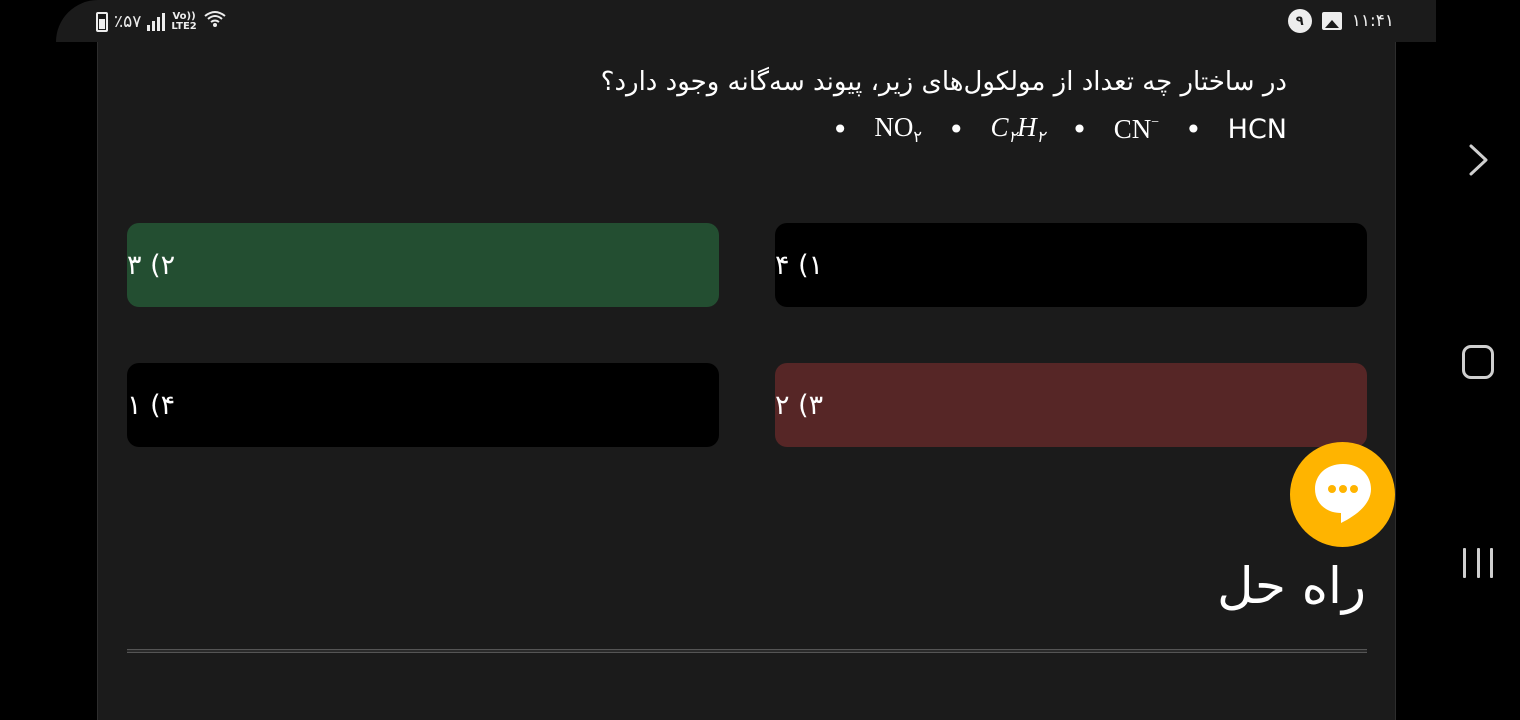 Image resolution: width=1520 pixels, height=720 pixels. I want to click on network-indicator: Vo)) LTE2, so click(184, 21).